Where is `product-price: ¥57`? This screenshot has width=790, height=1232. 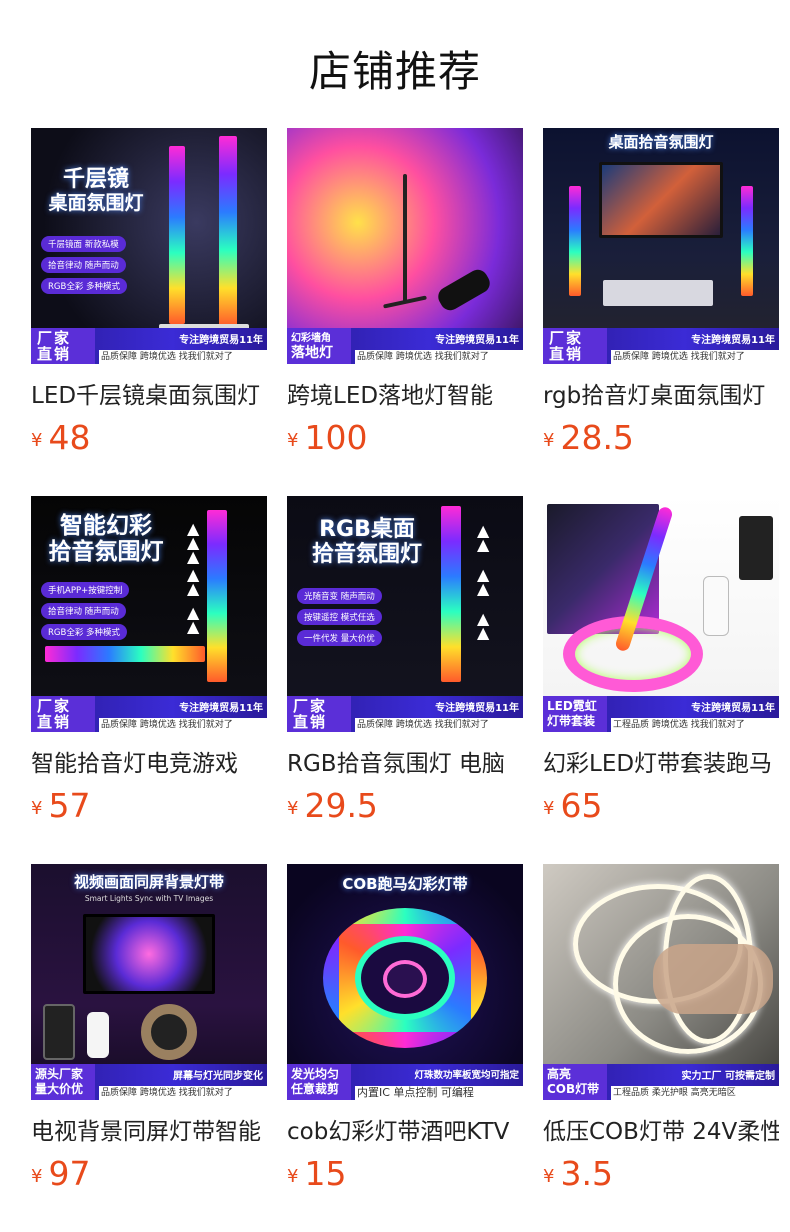 product-price: ¥57 is located at coordinates (60, 805).